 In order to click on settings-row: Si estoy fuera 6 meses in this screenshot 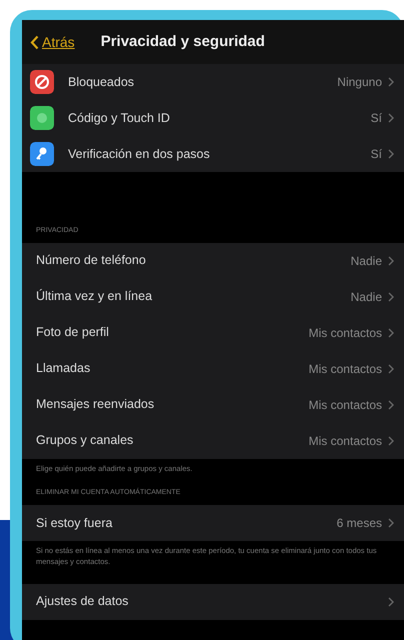, I will do `click(213, 522)`.